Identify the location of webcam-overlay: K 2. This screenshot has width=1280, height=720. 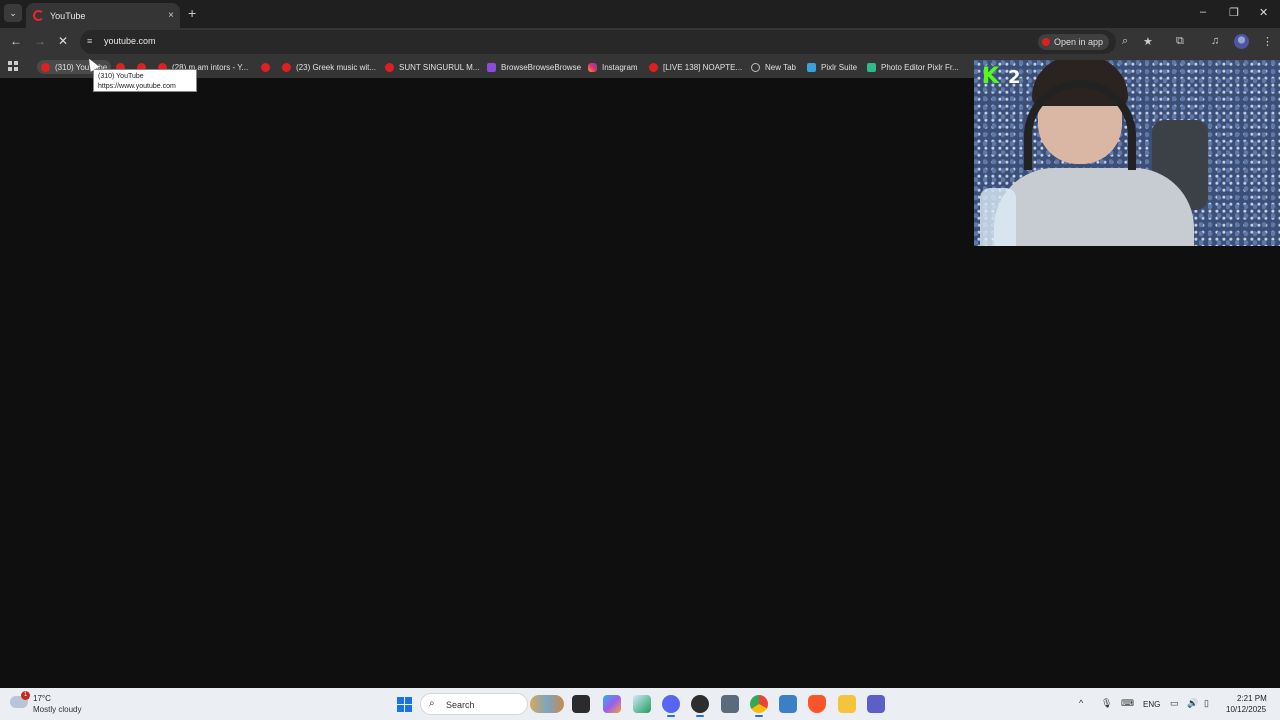
(1127, 153).